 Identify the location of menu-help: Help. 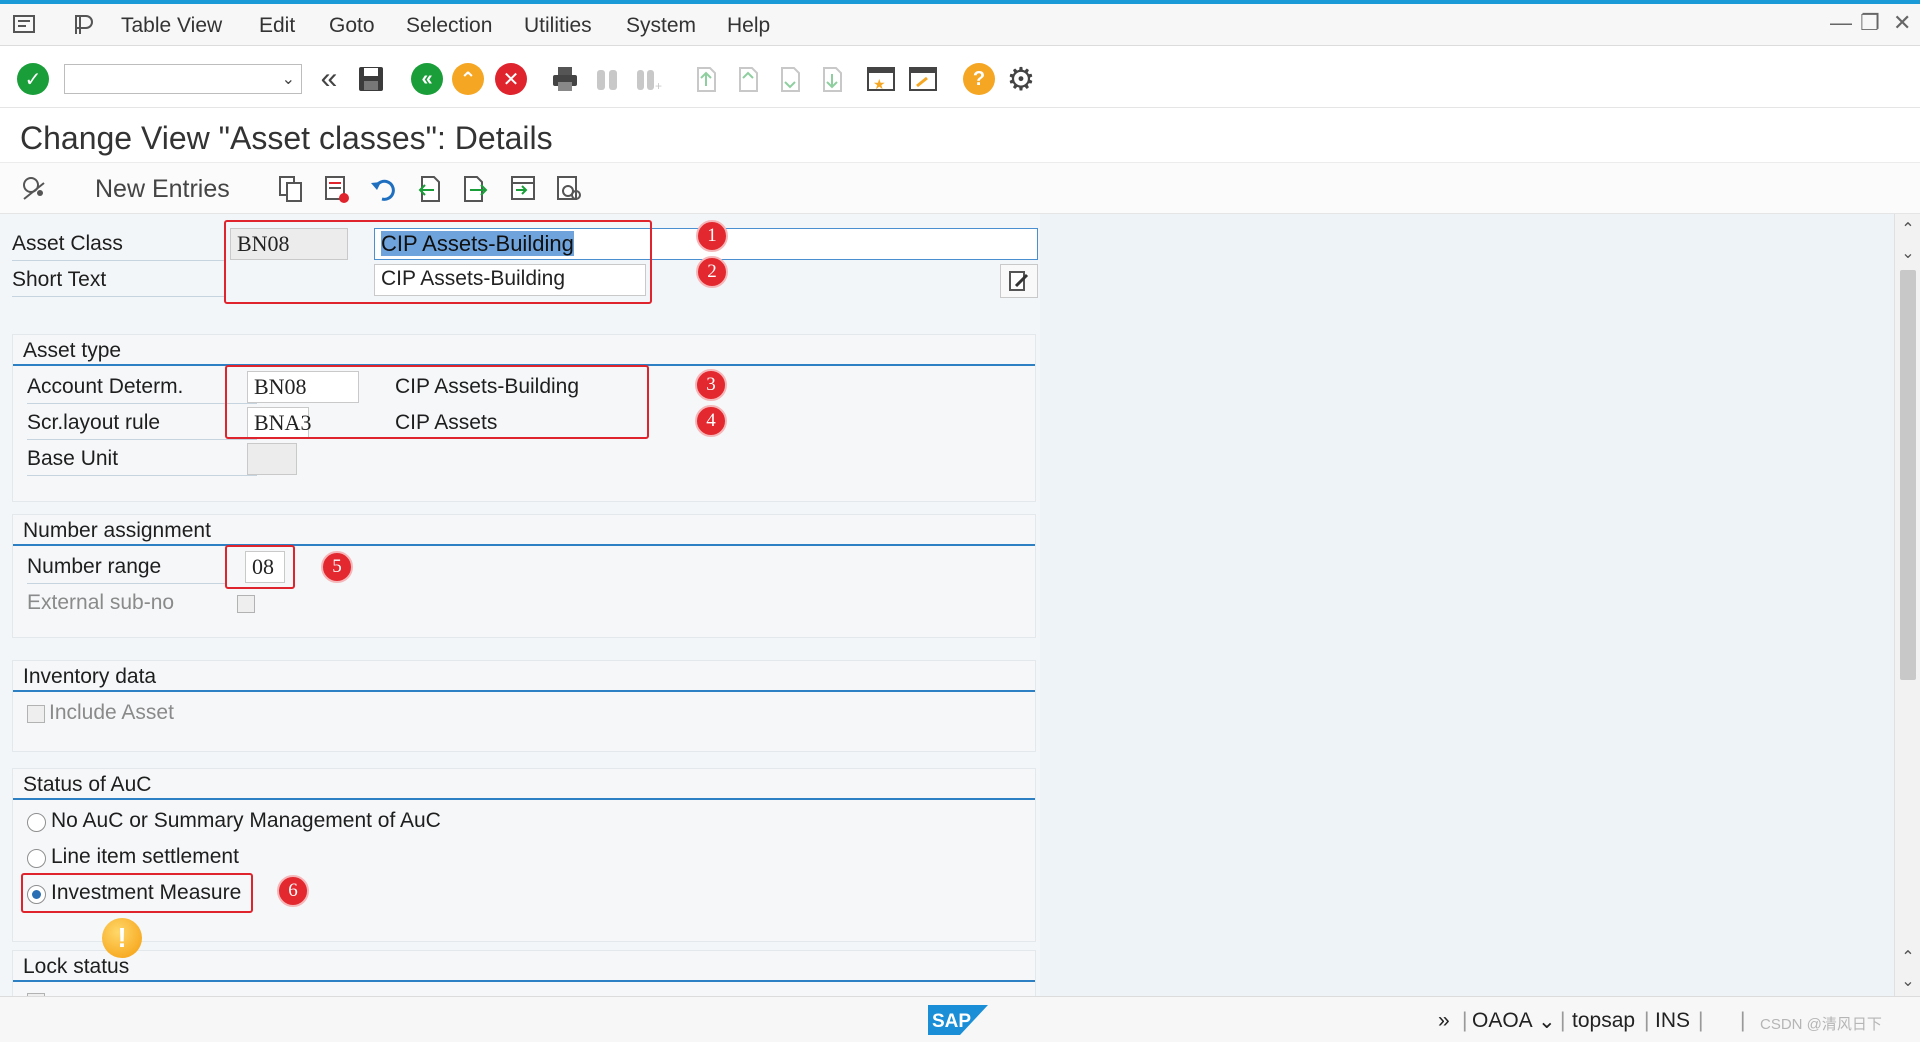
(748, 26).